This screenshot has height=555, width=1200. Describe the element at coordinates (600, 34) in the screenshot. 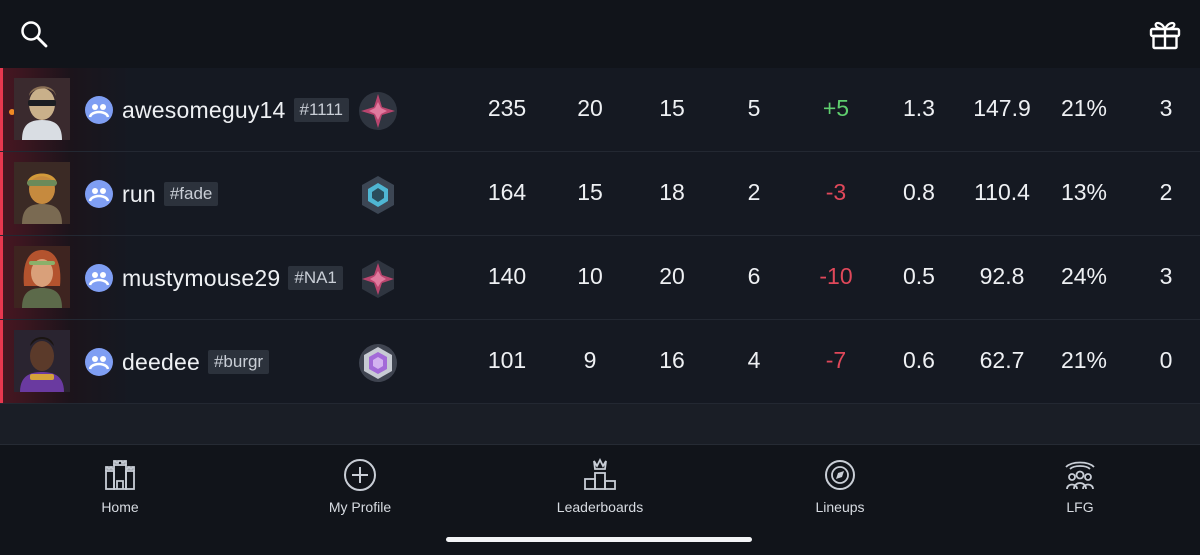

I see `top-bar` at that location.